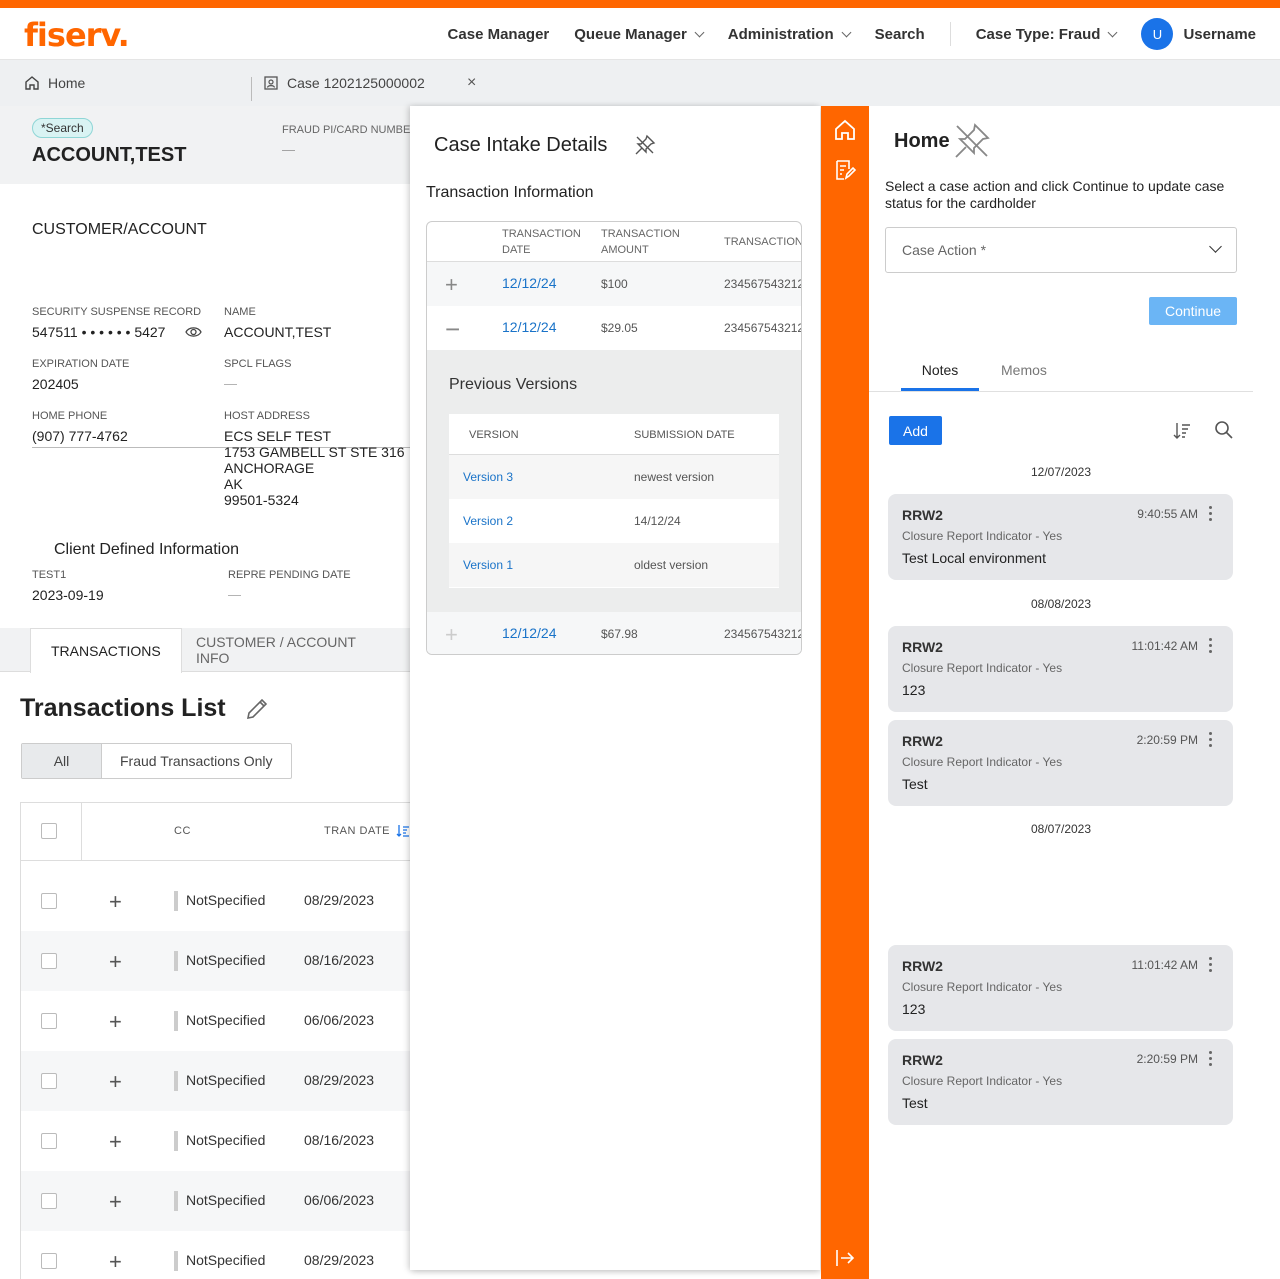 The height and width of the screenshot is (1279, 1280). I want to click on col-cc: CC, so click(182, 831).